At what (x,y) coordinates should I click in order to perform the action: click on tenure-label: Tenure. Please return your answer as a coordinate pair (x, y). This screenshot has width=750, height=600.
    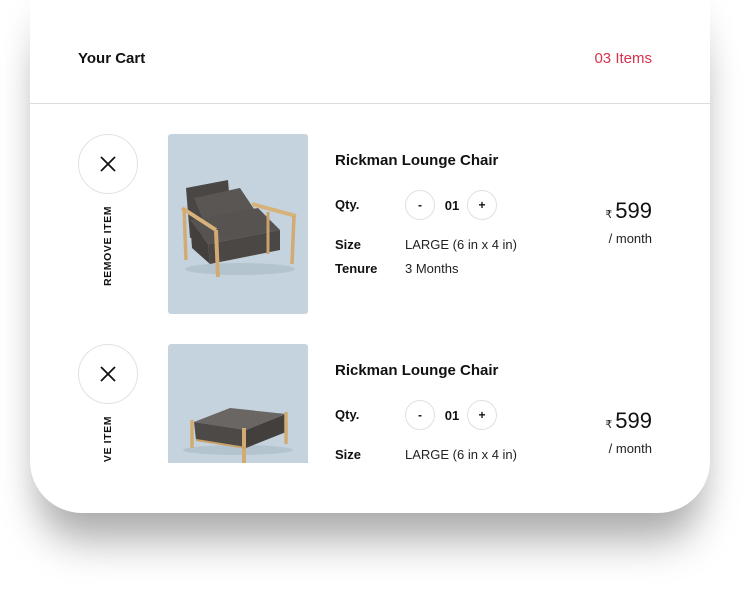
    Looking at the image, I should click on (356, 268).